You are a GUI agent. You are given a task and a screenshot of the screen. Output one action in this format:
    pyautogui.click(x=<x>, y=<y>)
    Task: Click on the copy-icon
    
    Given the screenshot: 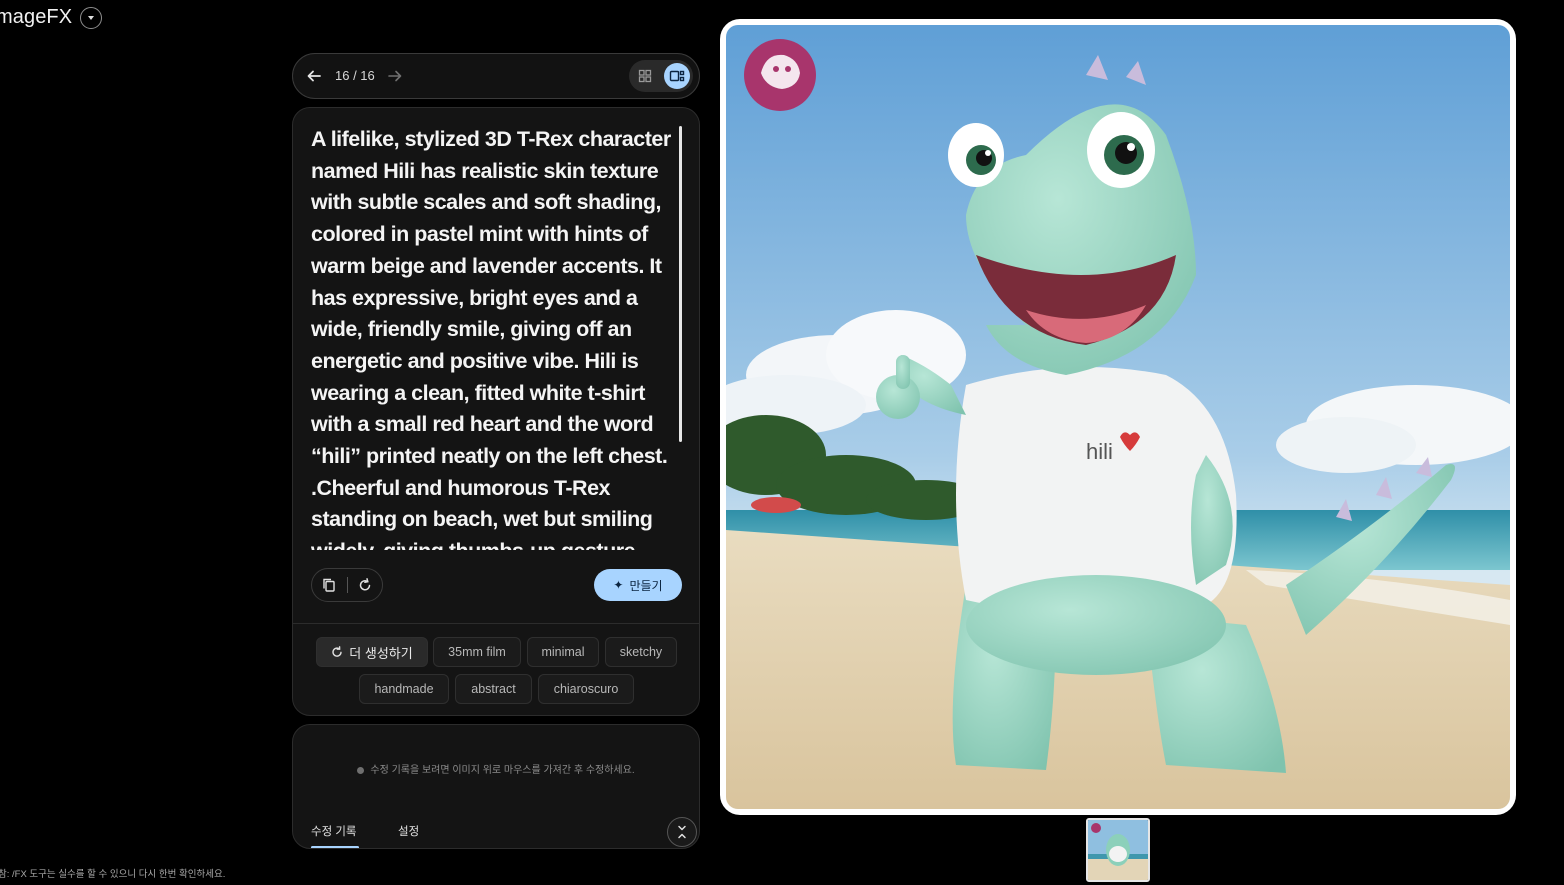 What is the action you would take?
    pyautogui.click(x=329, y=585)
    